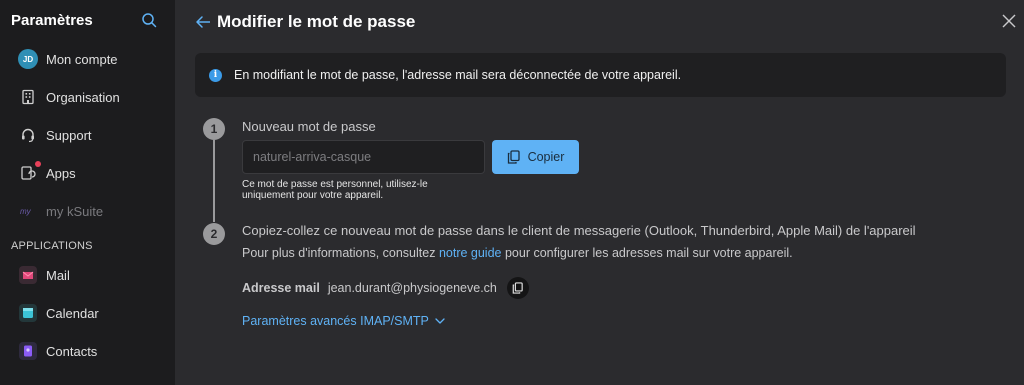  Describe the element at coordinates (28, 59) in the screenshot. I see `avatar: JD` at that location.